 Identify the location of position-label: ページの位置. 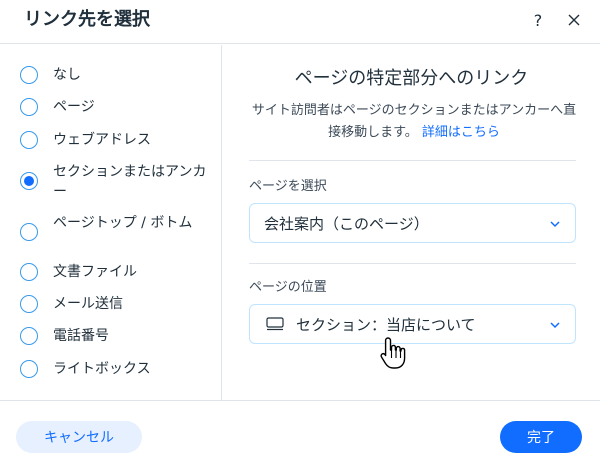
(288, 287).